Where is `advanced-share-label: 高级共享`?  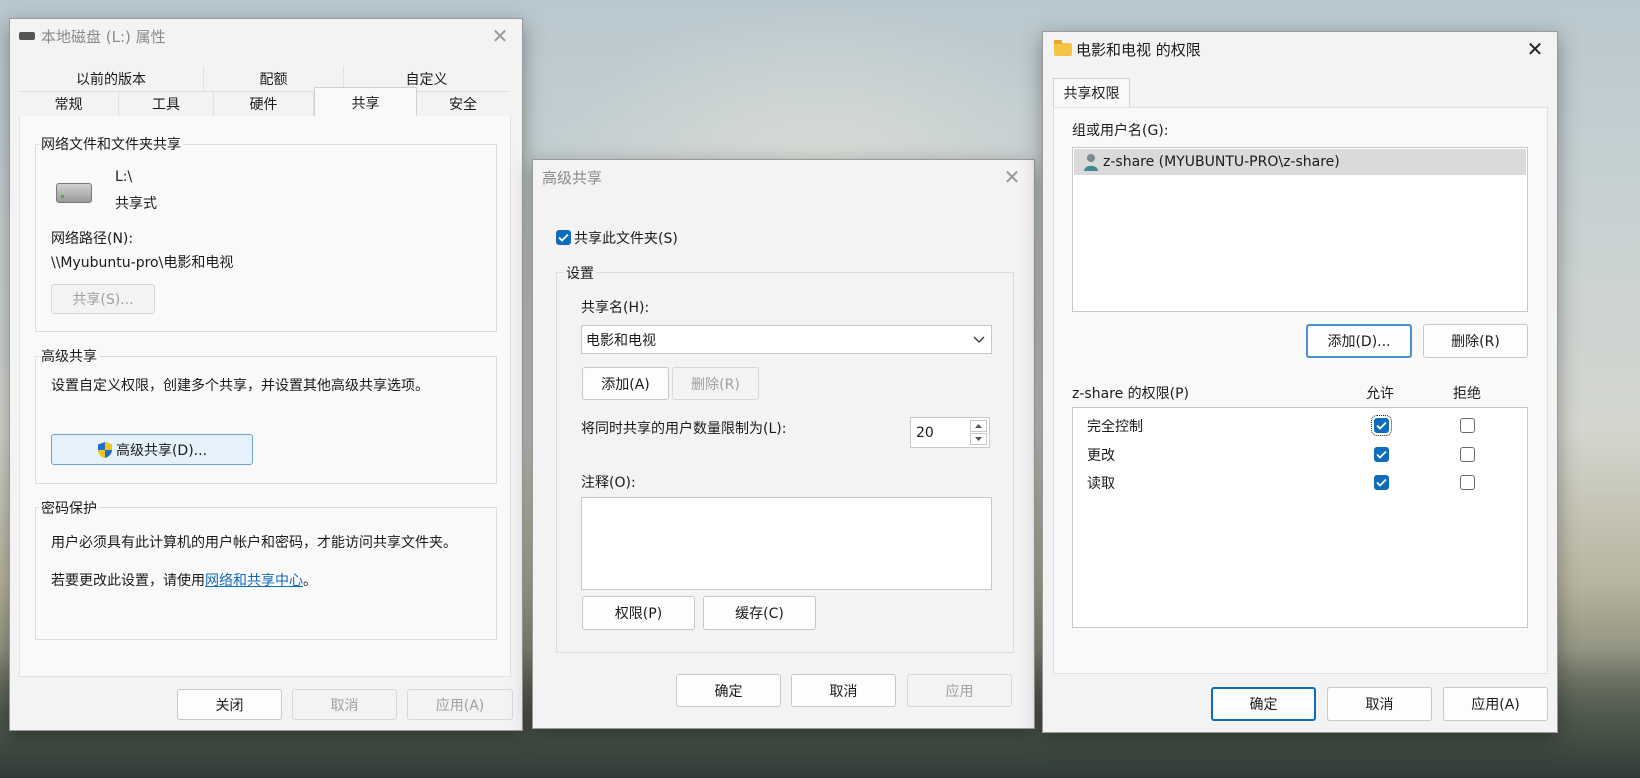 advanced-share-label: 高级共享 is located at coordinates (69, 356).